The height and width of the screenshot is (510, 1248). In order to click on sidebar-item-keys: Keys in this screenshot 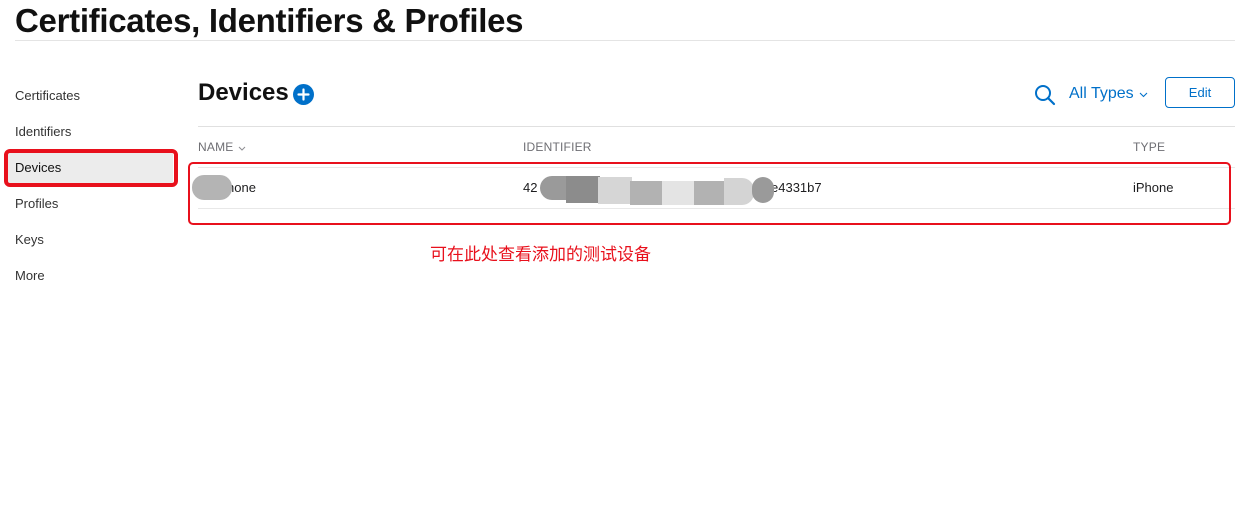, I will do `click(90, 240)`.